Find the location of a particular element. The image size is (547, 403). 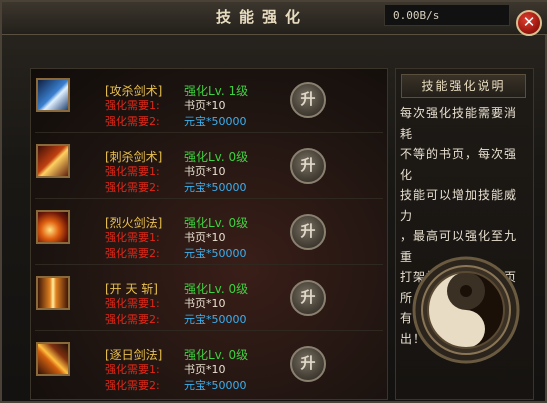

info-line: 不等的书页，每次强化 is located at coordinates (459, 164).